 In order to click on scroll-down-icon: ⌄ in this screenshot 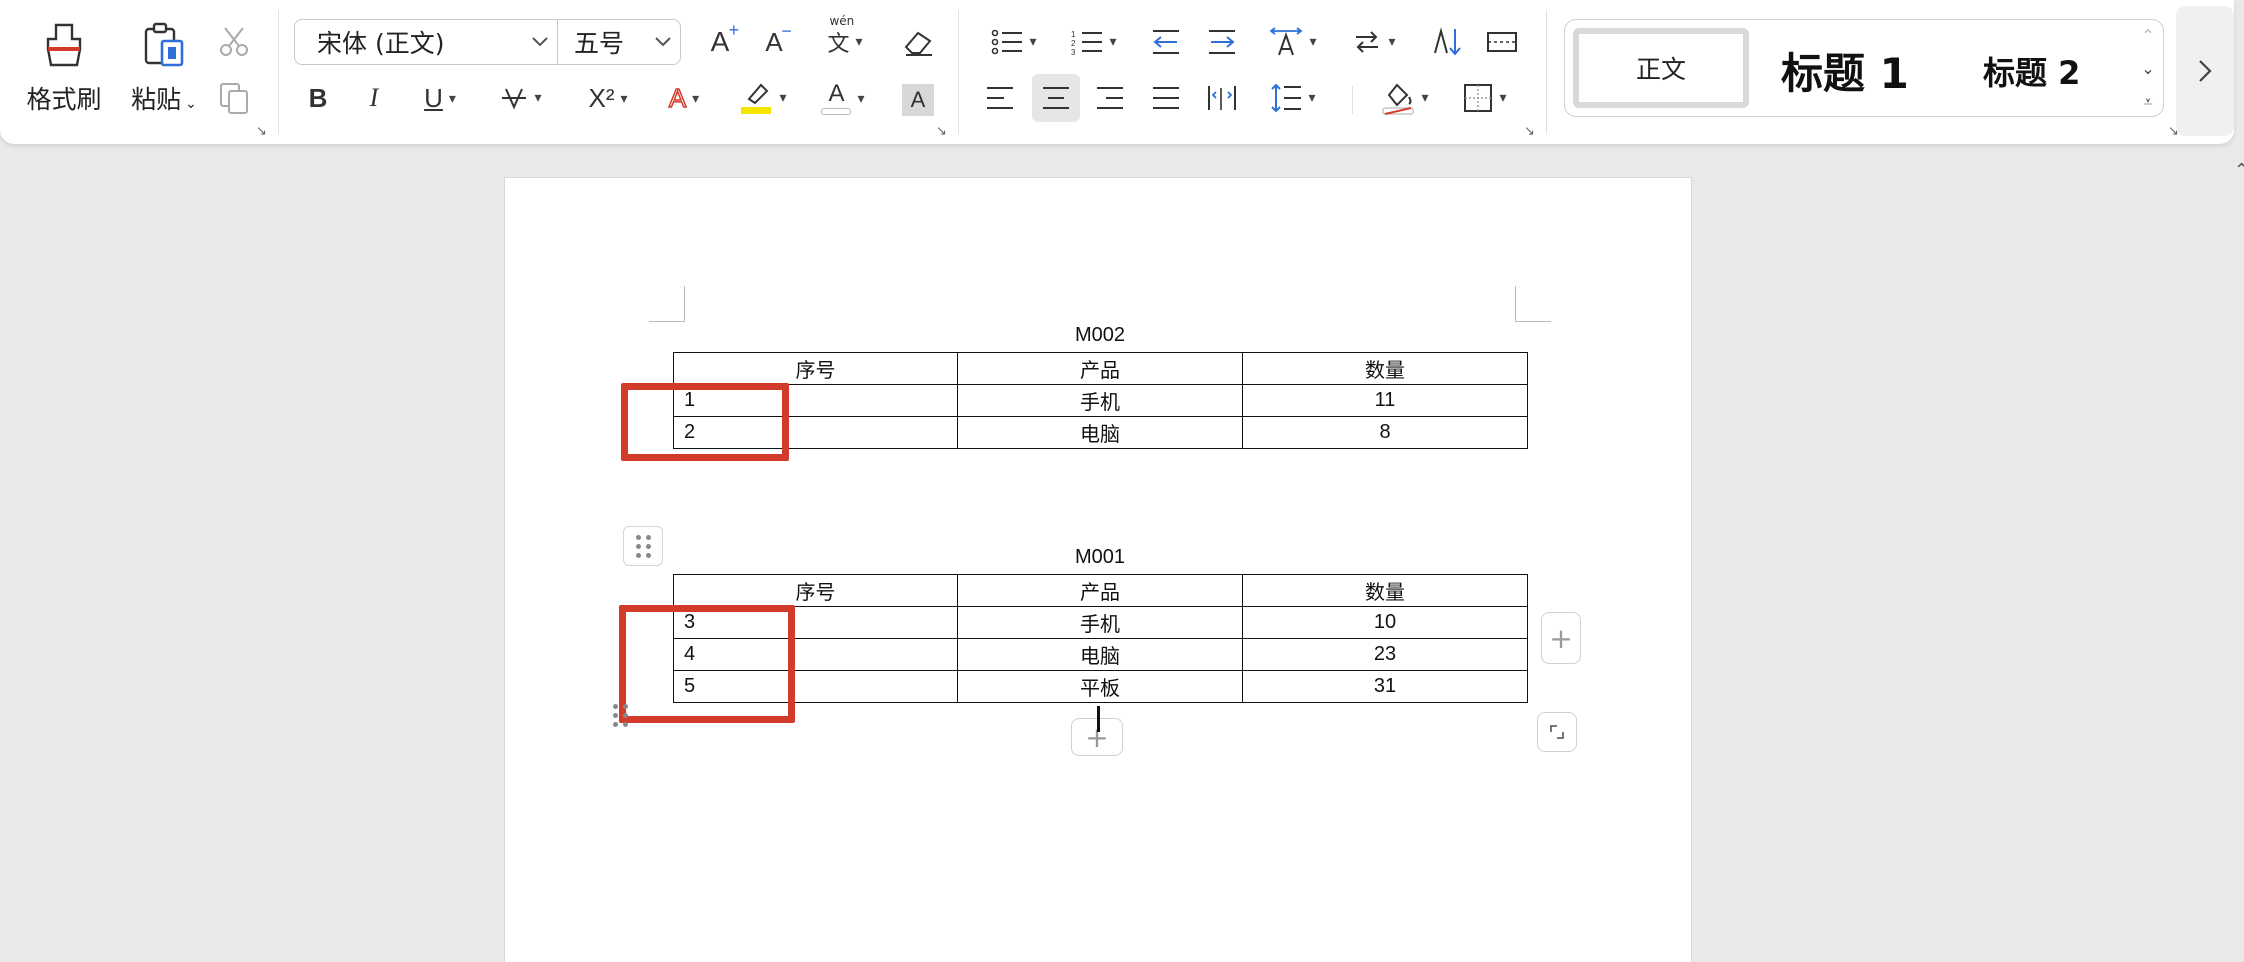, I will do `click(2147, 68)`.